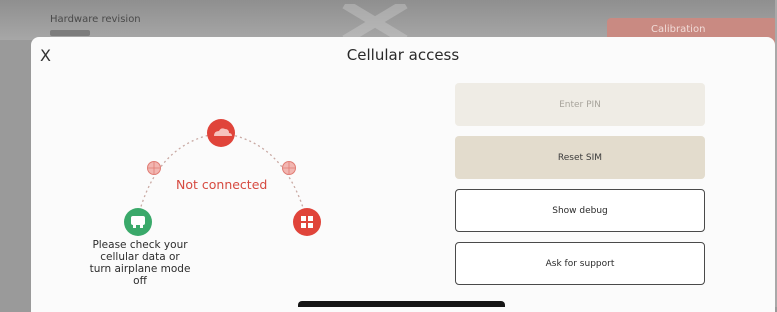 Image resolution: width=777 pixels, height=312 pixels. Describe the element at coordinates (140, 269) in the screenshot. I see `help-line: turn airplane mode` at that location.